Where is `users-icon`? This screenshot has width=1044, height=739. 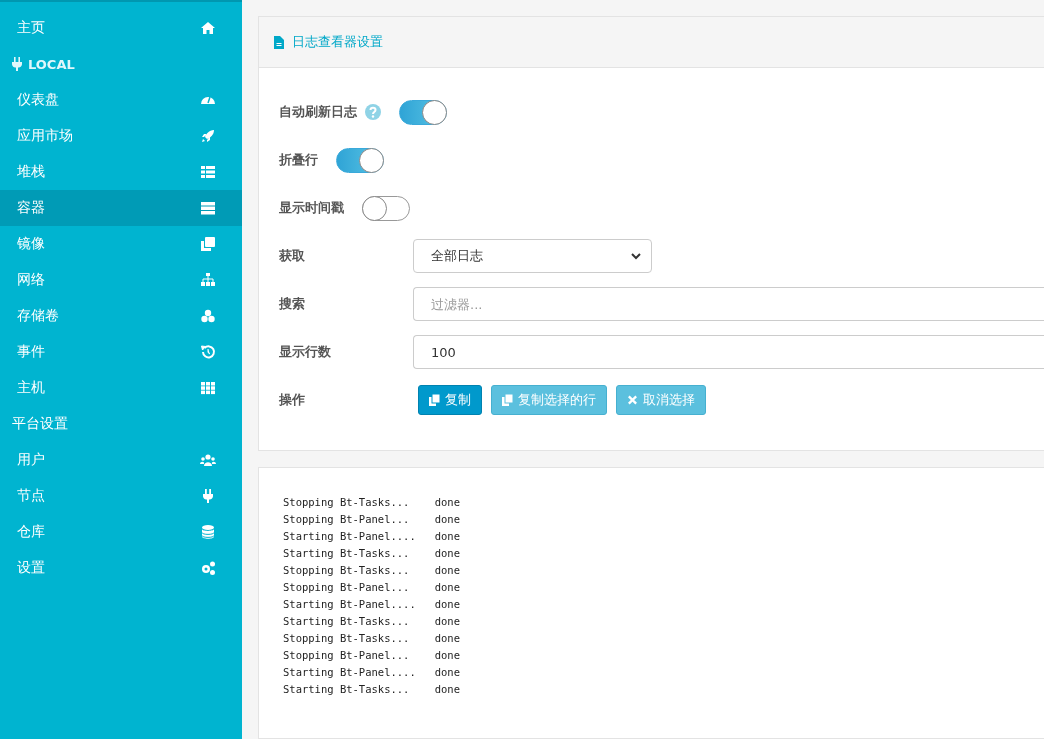 users-icon is located at coordinates (208, 460).